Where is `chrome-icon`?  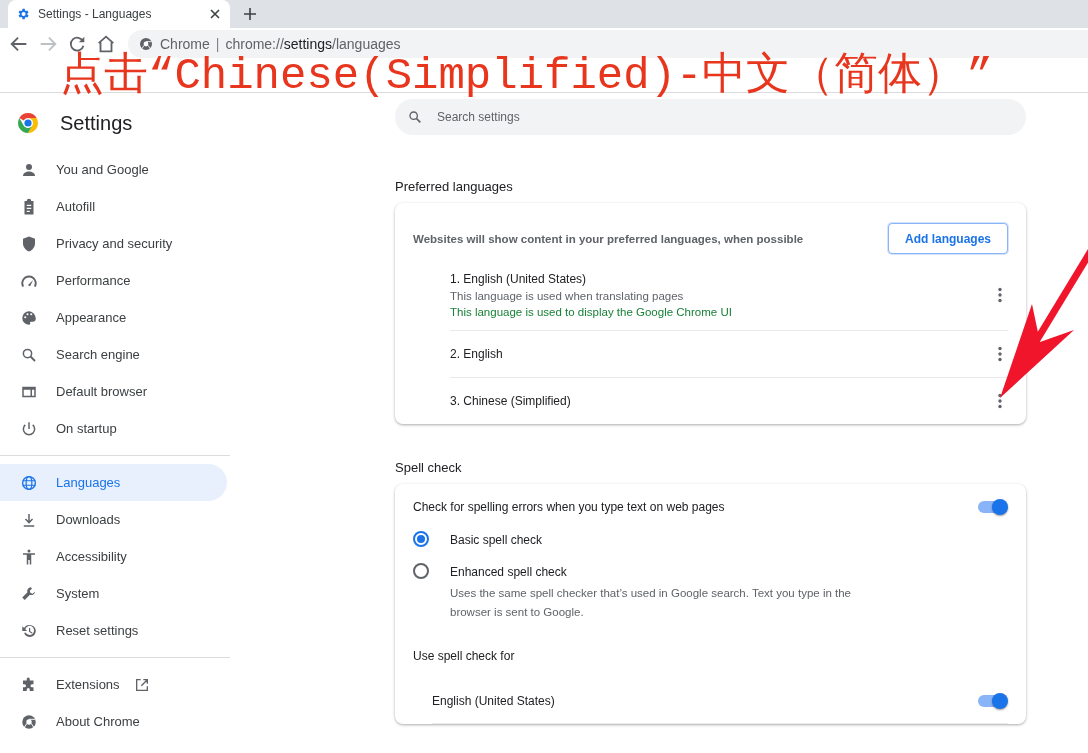
chrome-icon is located at coordinates (146, 44).